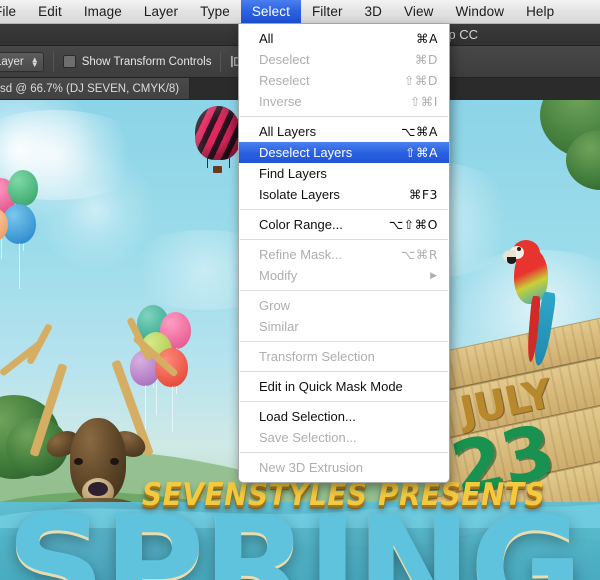 This screenshot has width=600, height=580. I want to click on menu-item-reselect: Reselect ⇧⌘D, so click(344, 80).